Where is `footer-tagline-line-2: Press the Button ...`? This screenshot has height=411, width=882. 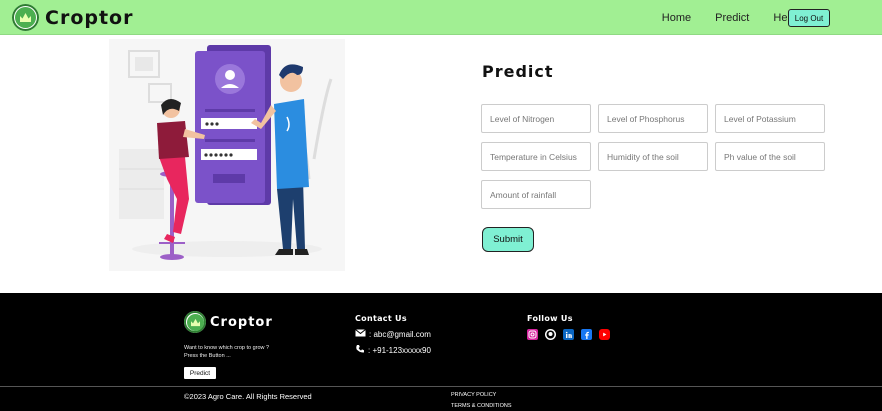 footer-tagline-line-2: Press the Button ... is located at coordinates (207, 356).